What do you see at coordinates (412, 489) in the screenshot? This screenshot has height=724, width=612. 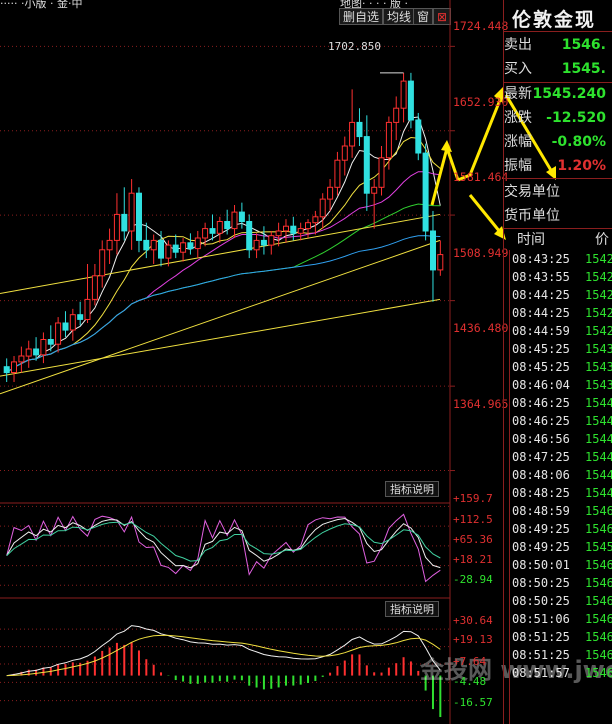 I see `indicator-help-button: 指标说明` at bounding box center [412, 489].